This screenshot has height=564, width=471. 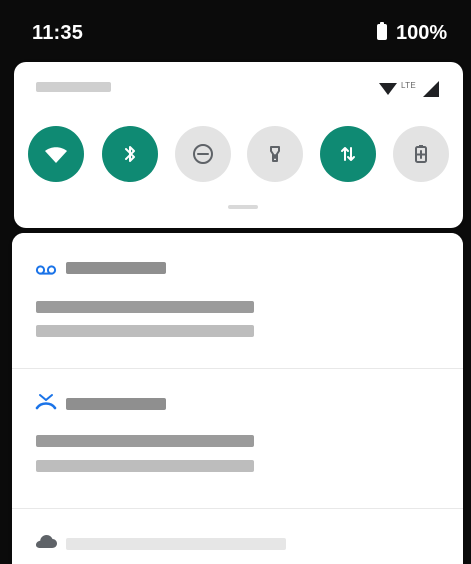 I want to click on tile-do-not-disturb, so click(x=203, y=154).